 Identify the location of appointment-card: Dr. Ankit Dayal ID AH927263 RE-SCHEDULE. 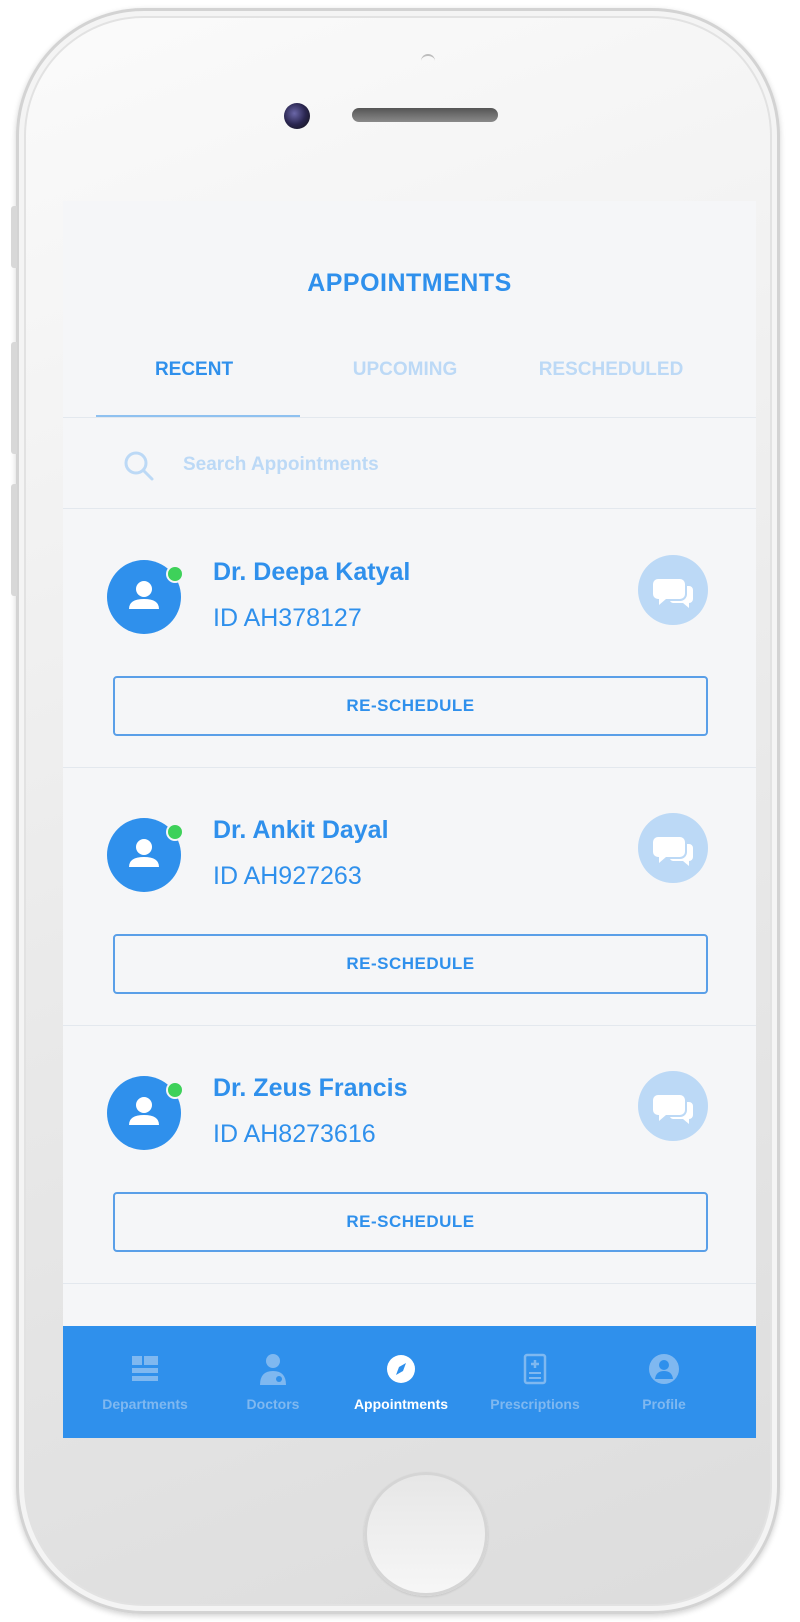
(409, 897).